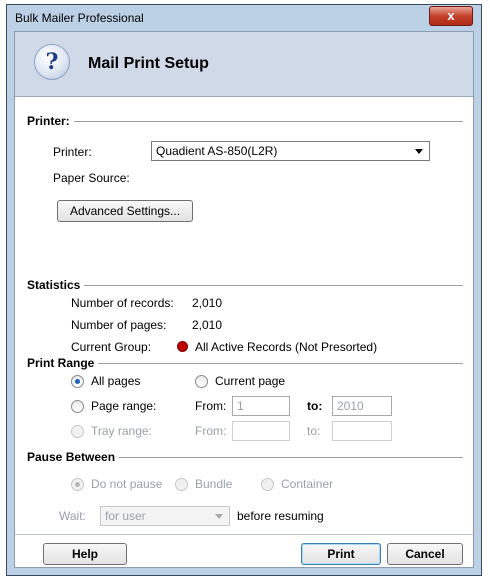  What do you see at coordinates (72, 516) in the screenshot?
I see `wait-label: Wait:` at bounding box center [72, 516].